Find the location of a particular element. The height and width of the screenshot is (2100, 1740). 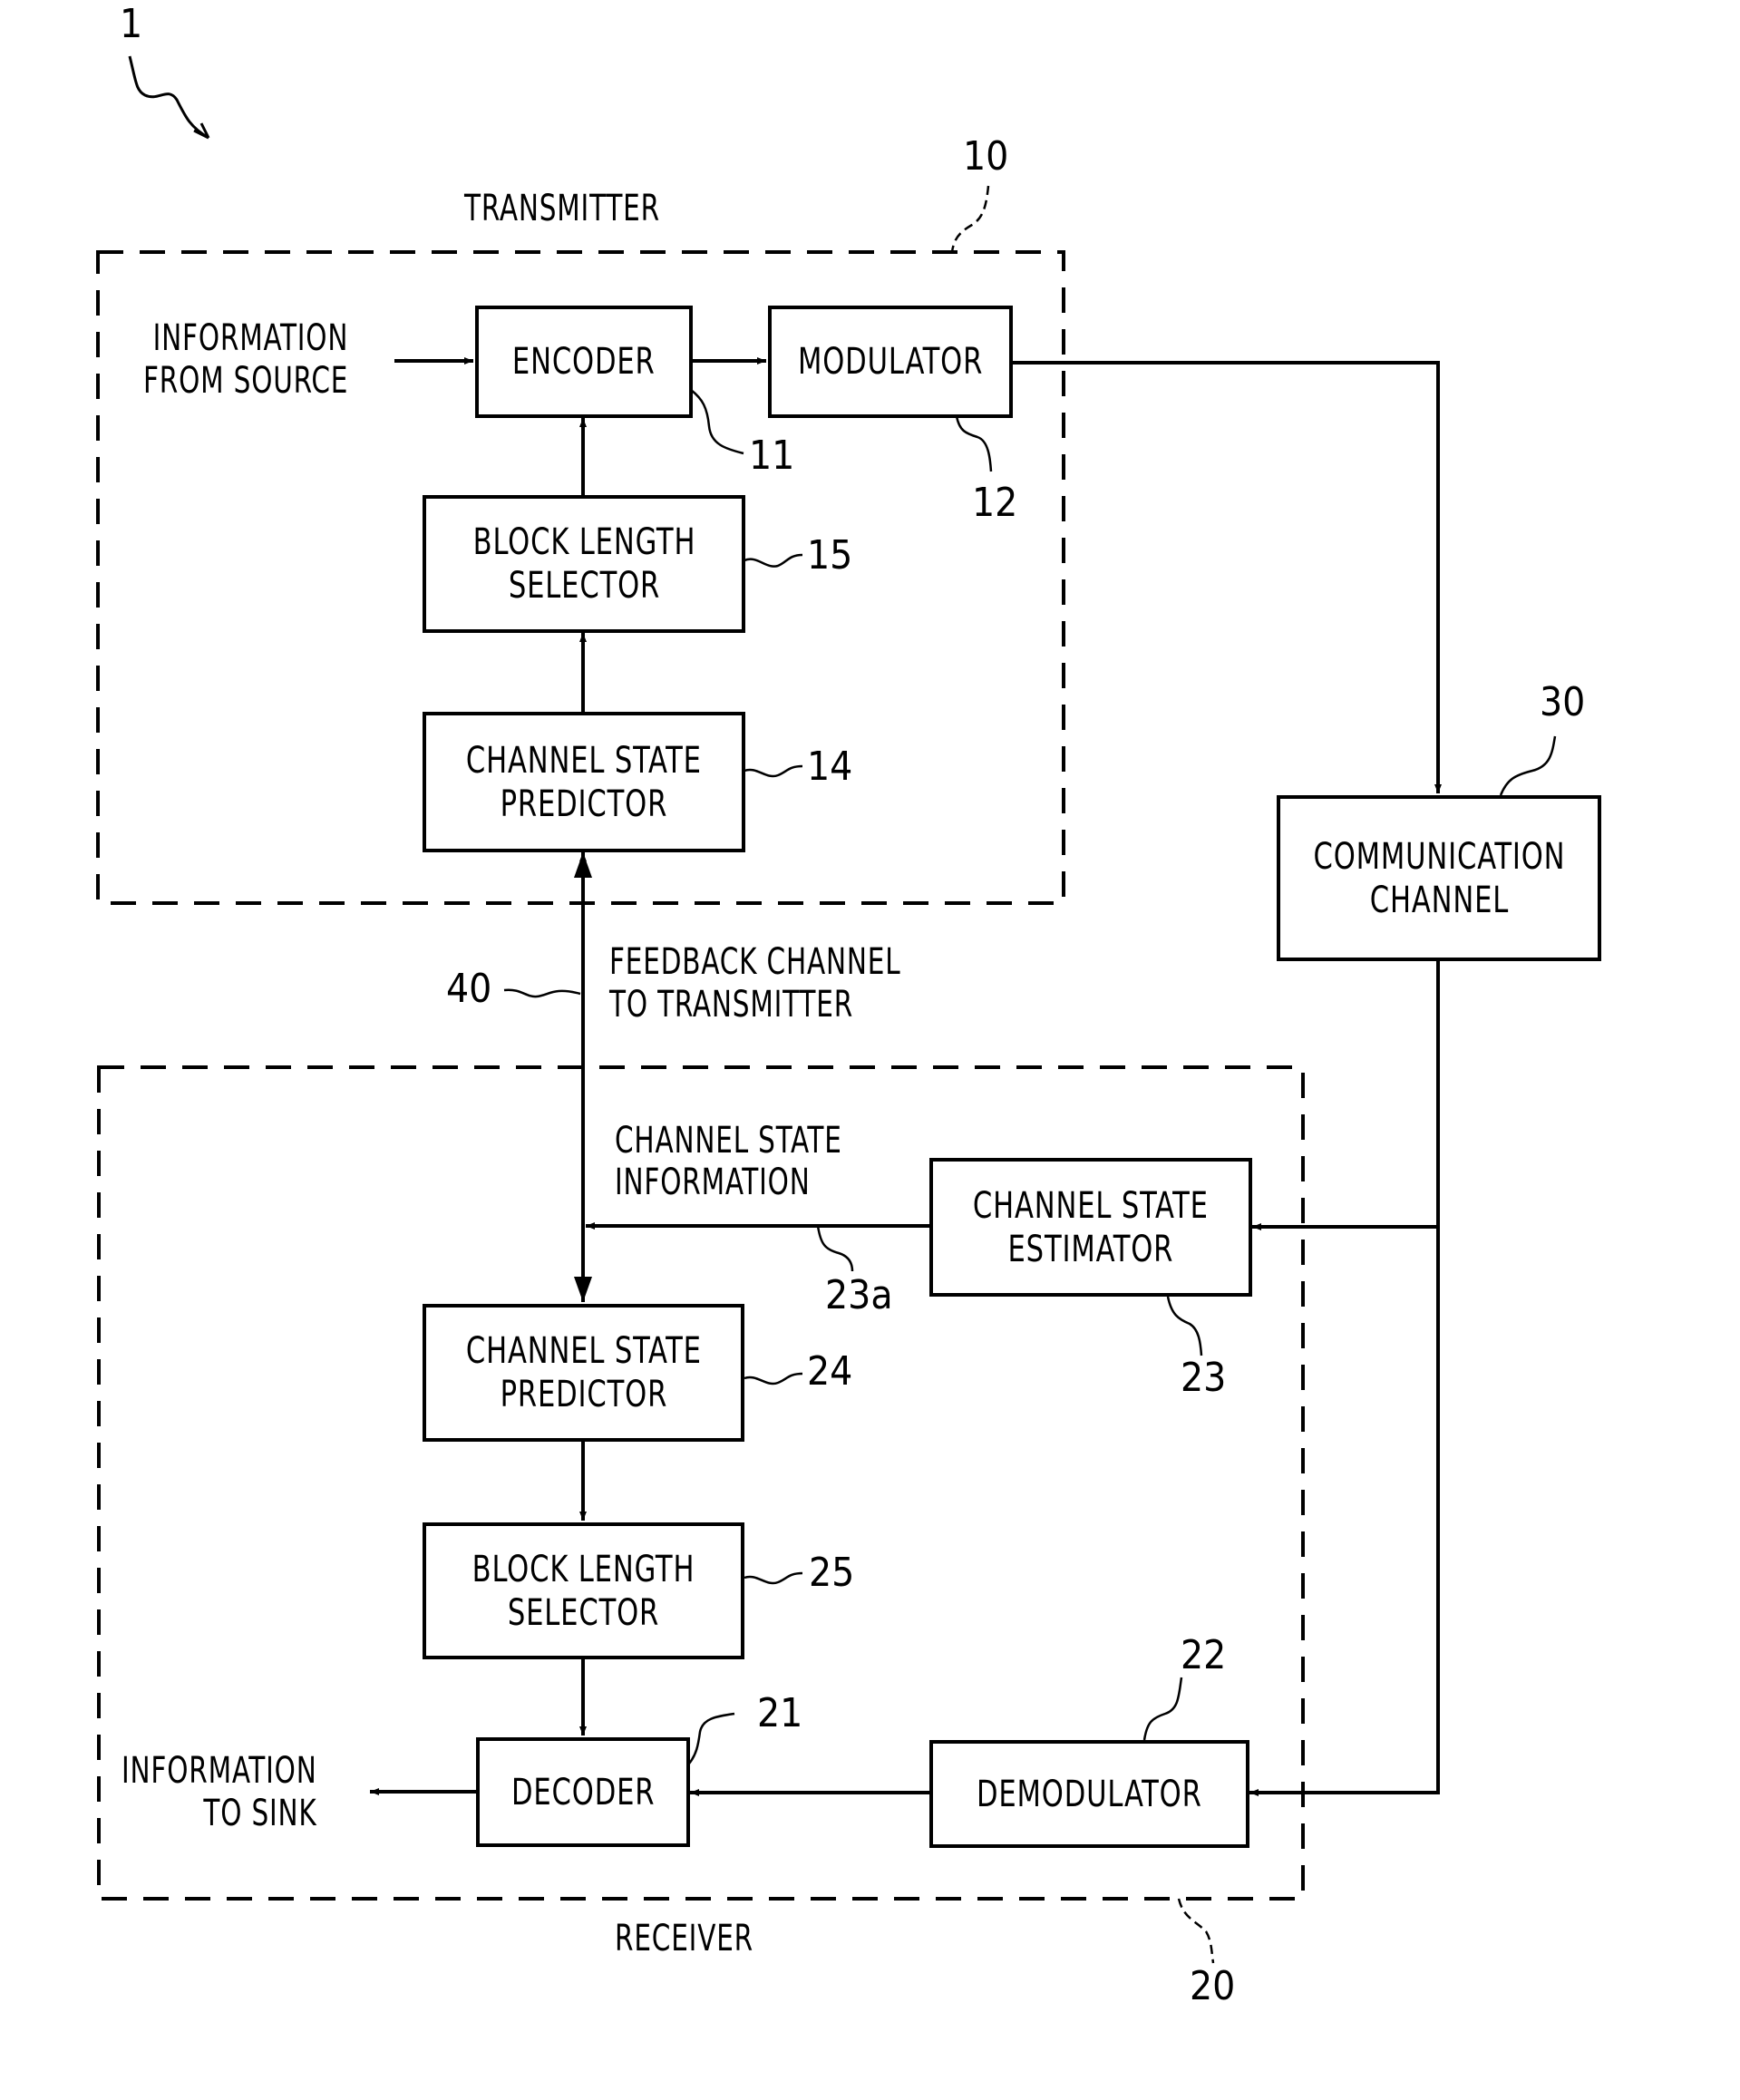

ref23-leader is located at coordinates (1184, 1326).